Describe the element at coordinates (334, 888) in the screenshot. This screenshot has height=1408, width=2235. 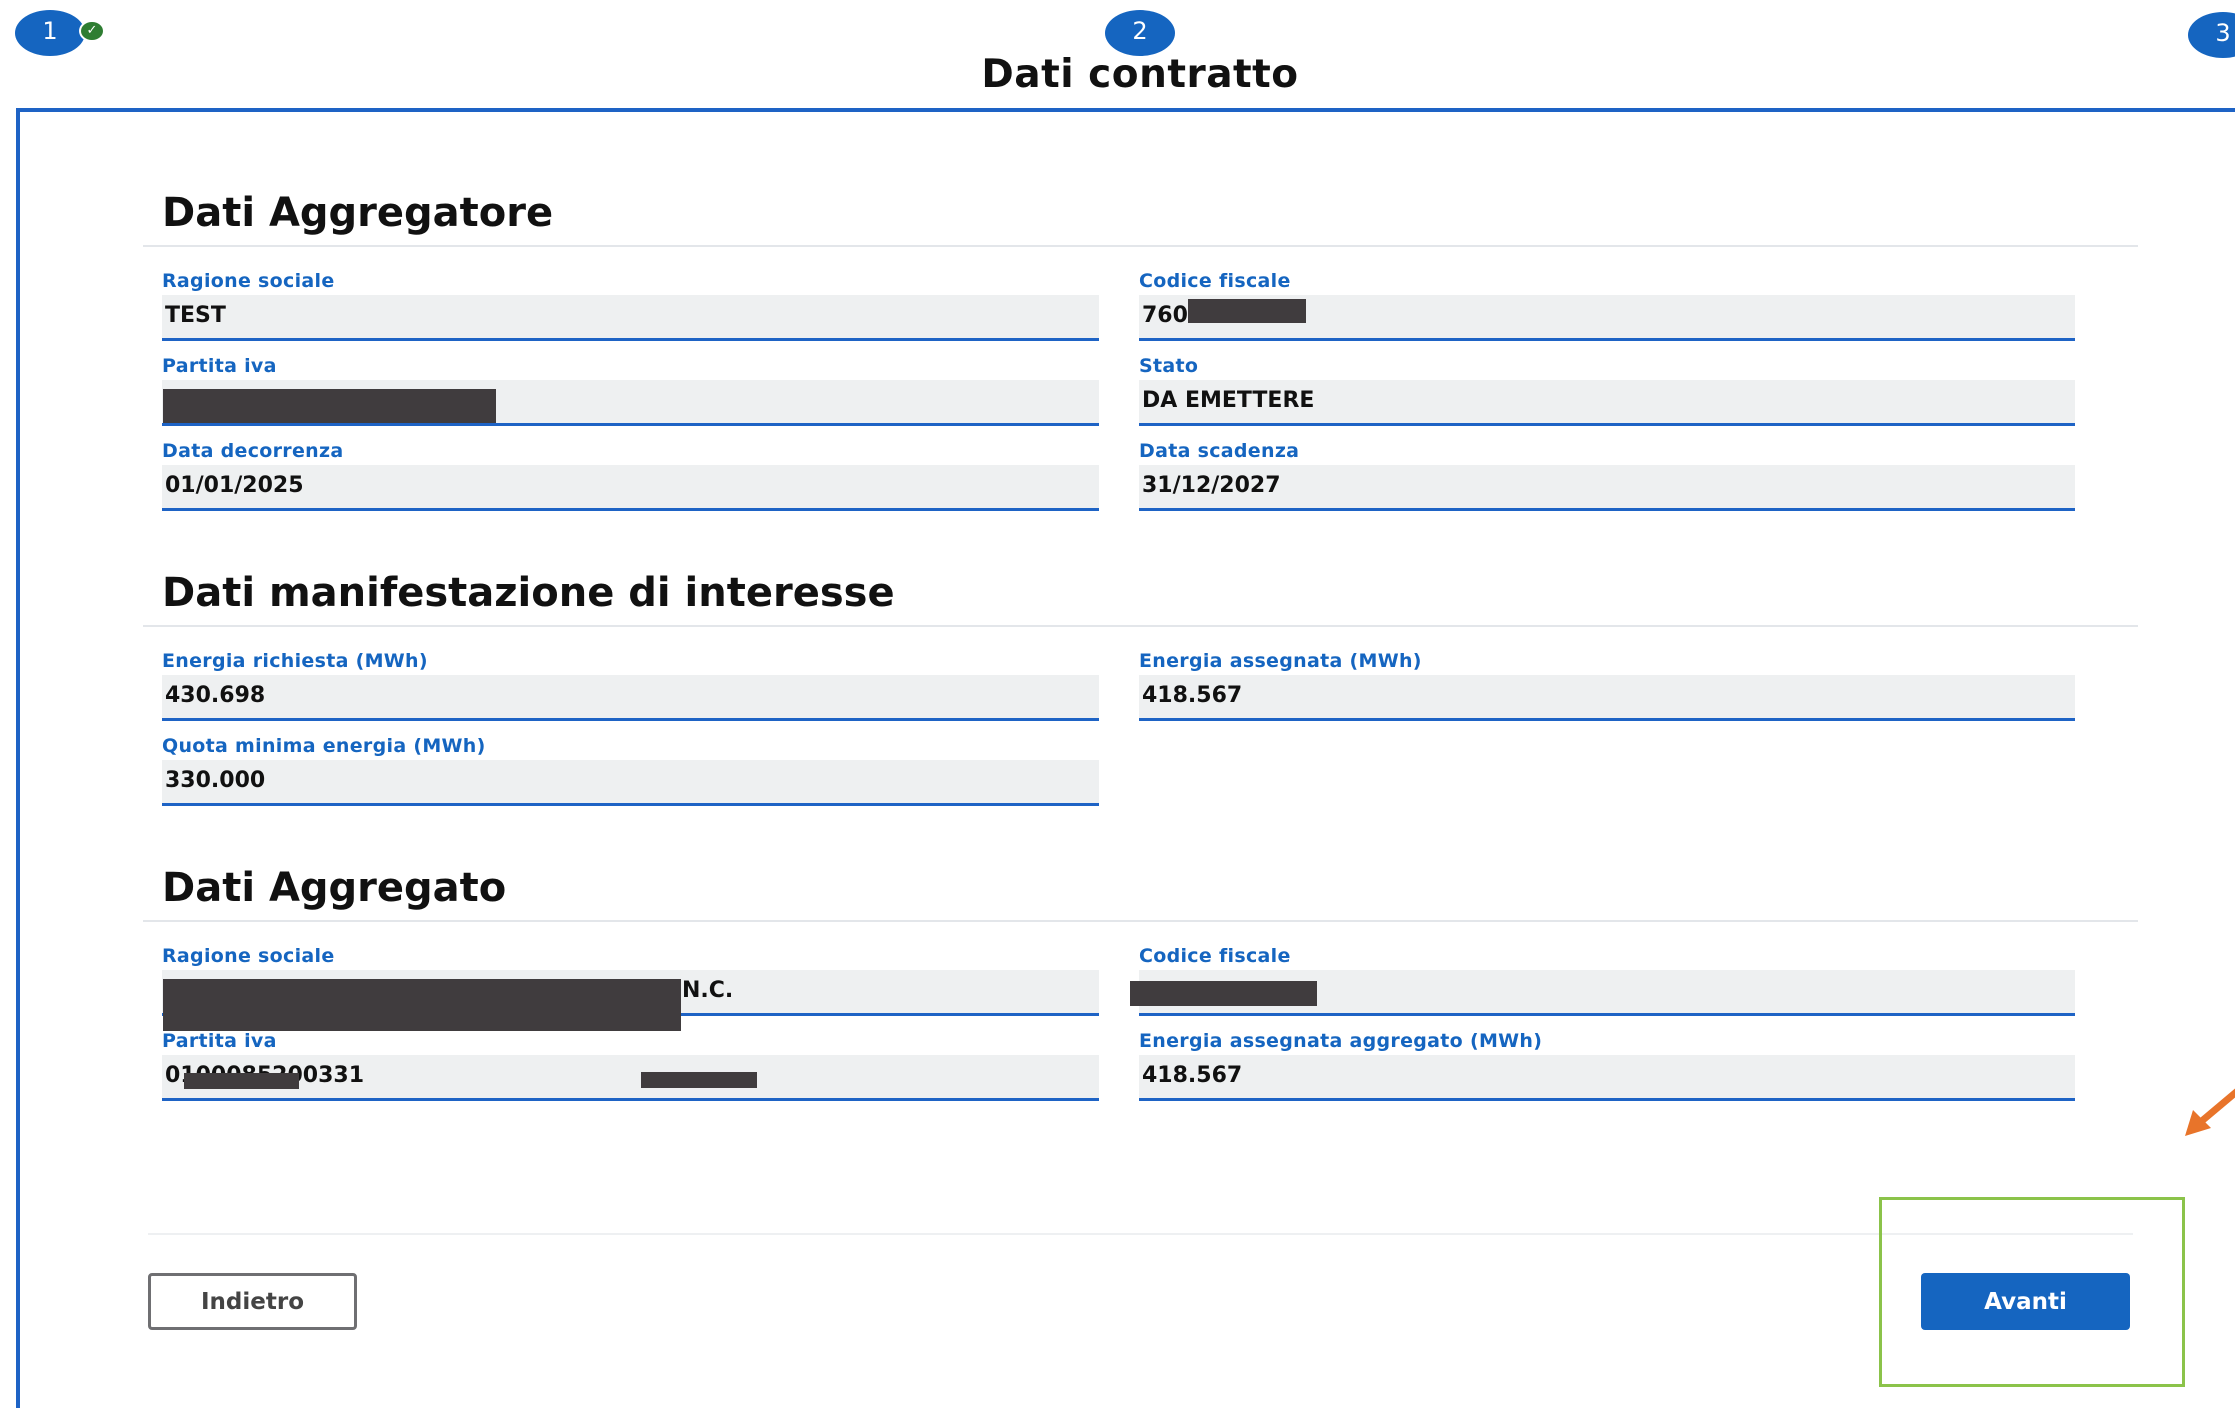
I see `section-title-aggregato: Dati Aggregato` at that location.